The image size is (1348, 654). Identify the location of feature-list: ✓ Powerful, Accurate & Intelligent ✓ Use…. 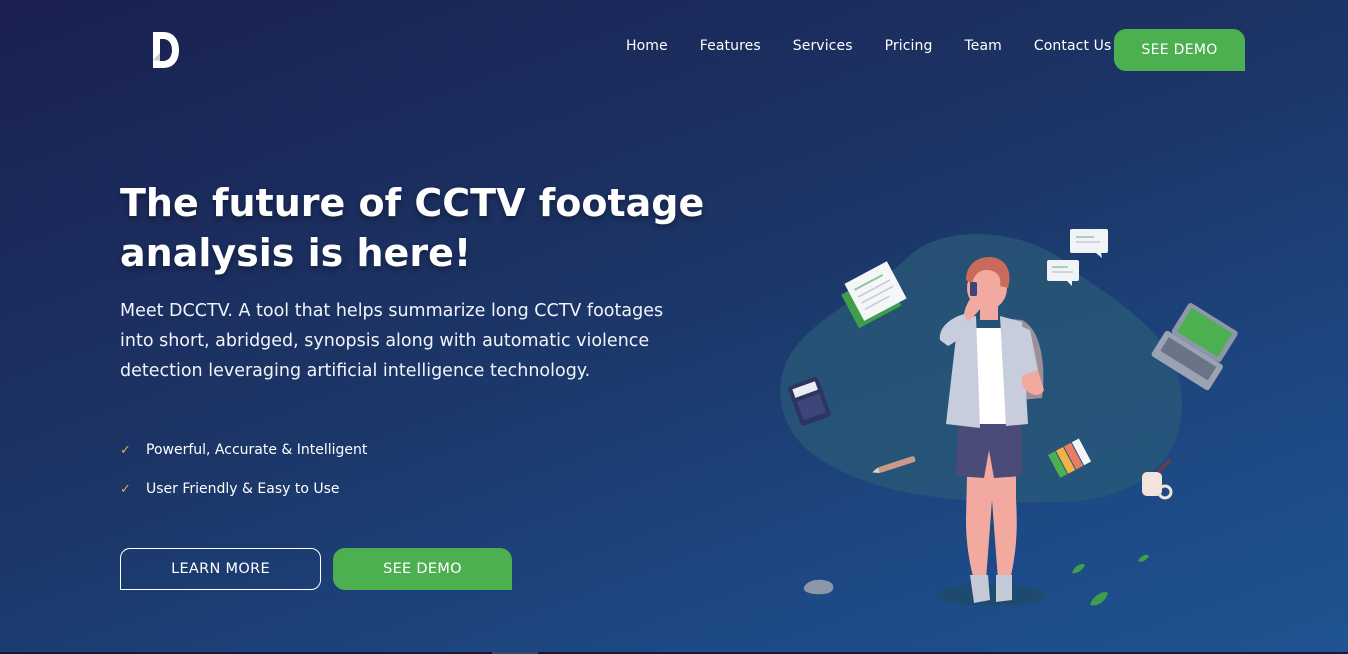
(243, 477).